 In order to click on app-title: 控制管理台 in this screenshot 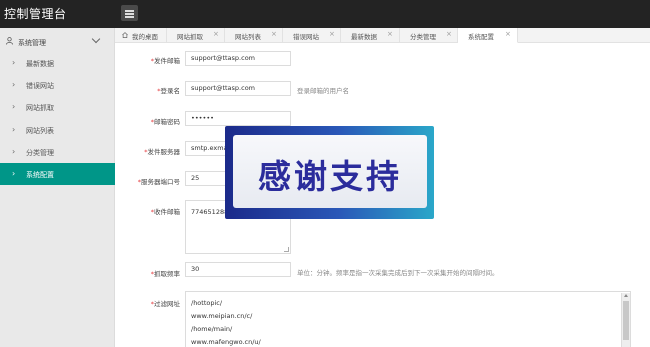, I will do `click(35, 14)`.